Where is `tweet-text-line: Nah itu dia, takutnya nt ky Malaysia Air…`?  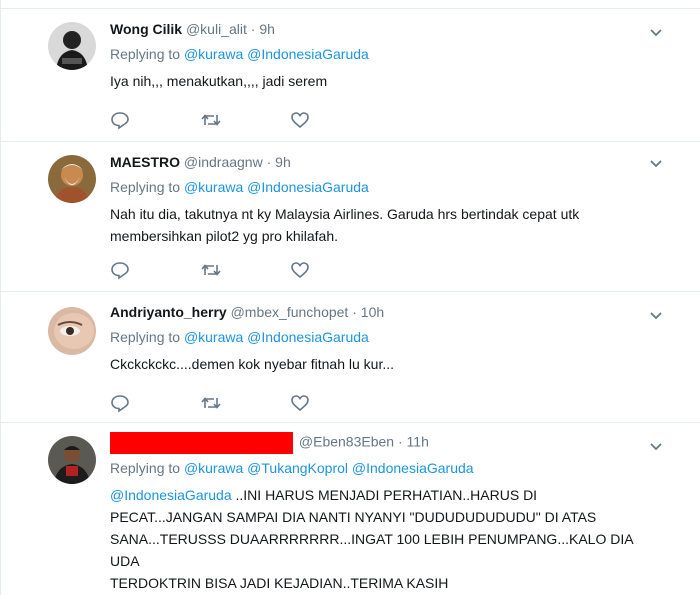 tweet-text-line: Nah itu dia, takutnya nt ky Malaysia Air… is located at coordinates (345, 214).